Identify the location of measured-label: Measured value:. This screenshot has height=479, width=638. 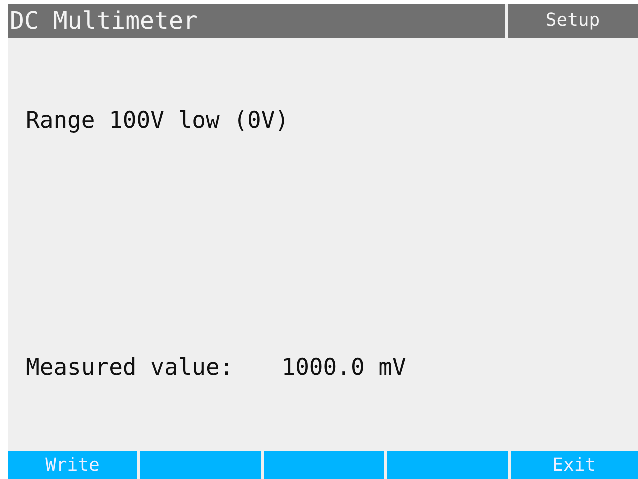
(130, 368).